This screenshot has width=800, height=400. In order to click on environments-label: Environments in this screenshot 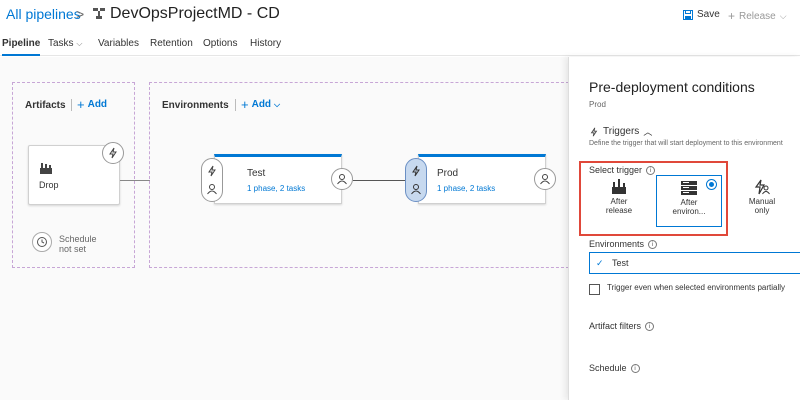, I will do `click(195, 105)`.